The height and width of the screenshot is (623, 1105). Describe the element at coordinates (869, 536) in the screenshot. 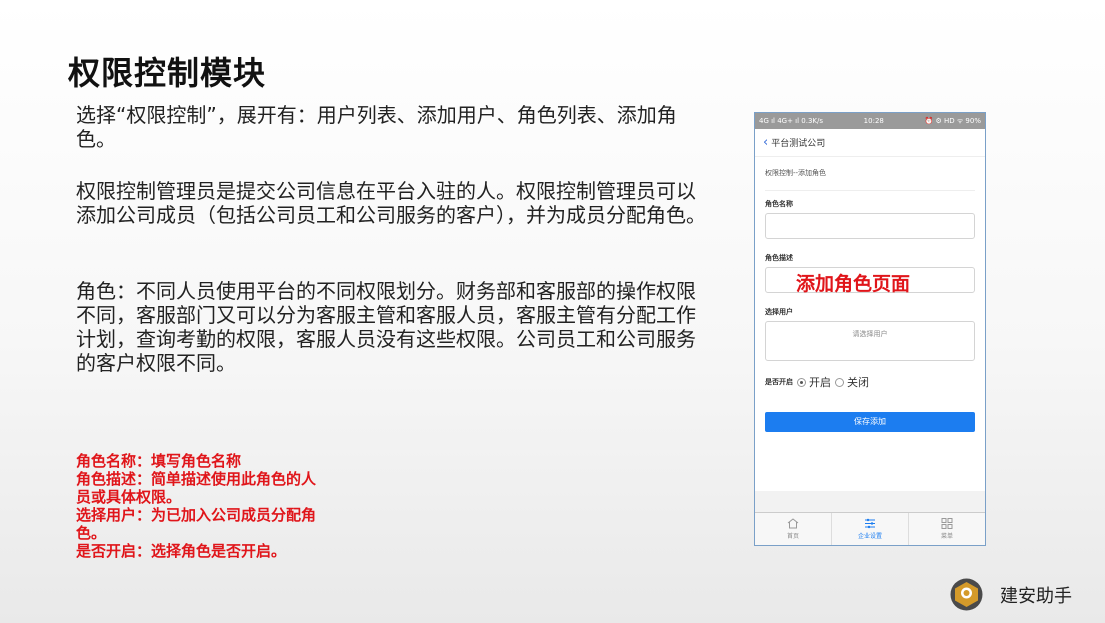

I see `tab-enterprise-label: 企业设置` at that location.